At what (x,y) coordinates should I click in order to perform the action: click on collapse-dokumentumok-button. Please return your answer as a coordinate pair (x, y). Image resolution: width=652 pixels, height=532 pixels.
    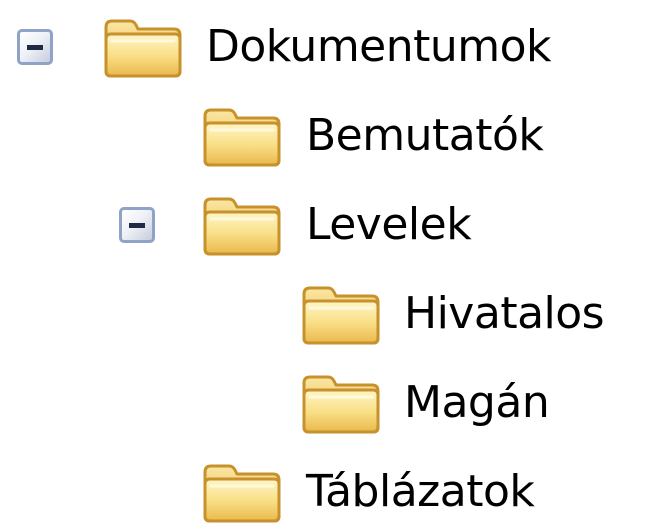
    Looking at the image, I should click on (35, 47).